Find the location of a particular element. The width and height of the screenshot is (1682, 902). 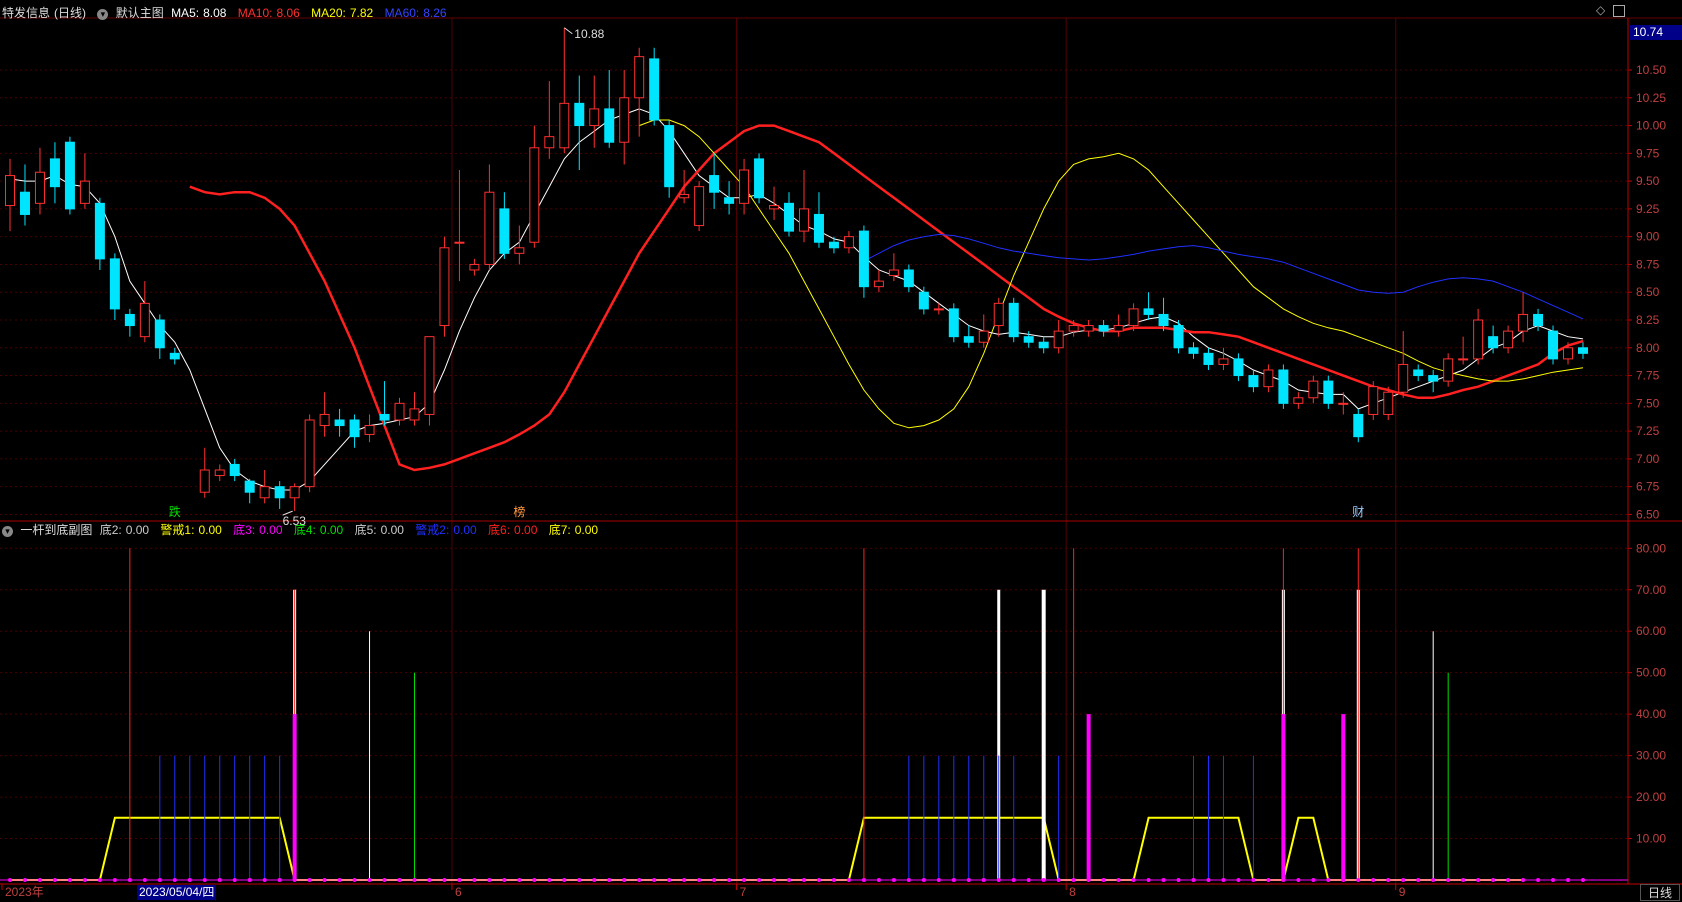

month-label: 8 is located at coordinates (1072, 892).